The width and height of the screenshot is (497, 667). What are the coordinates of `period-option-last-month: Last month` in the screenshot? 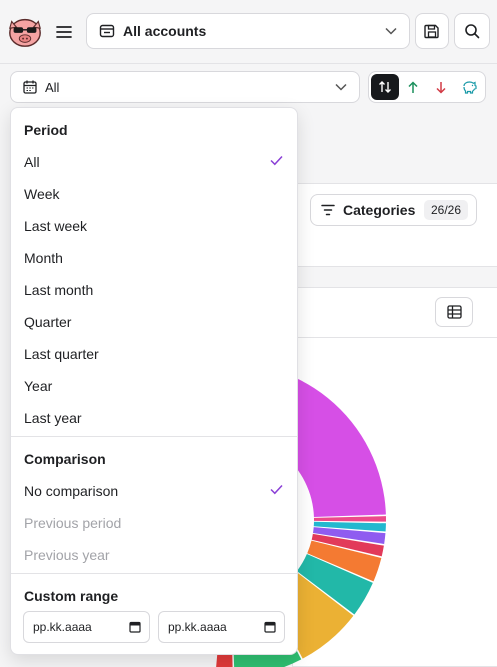 It's located at (58, 290).